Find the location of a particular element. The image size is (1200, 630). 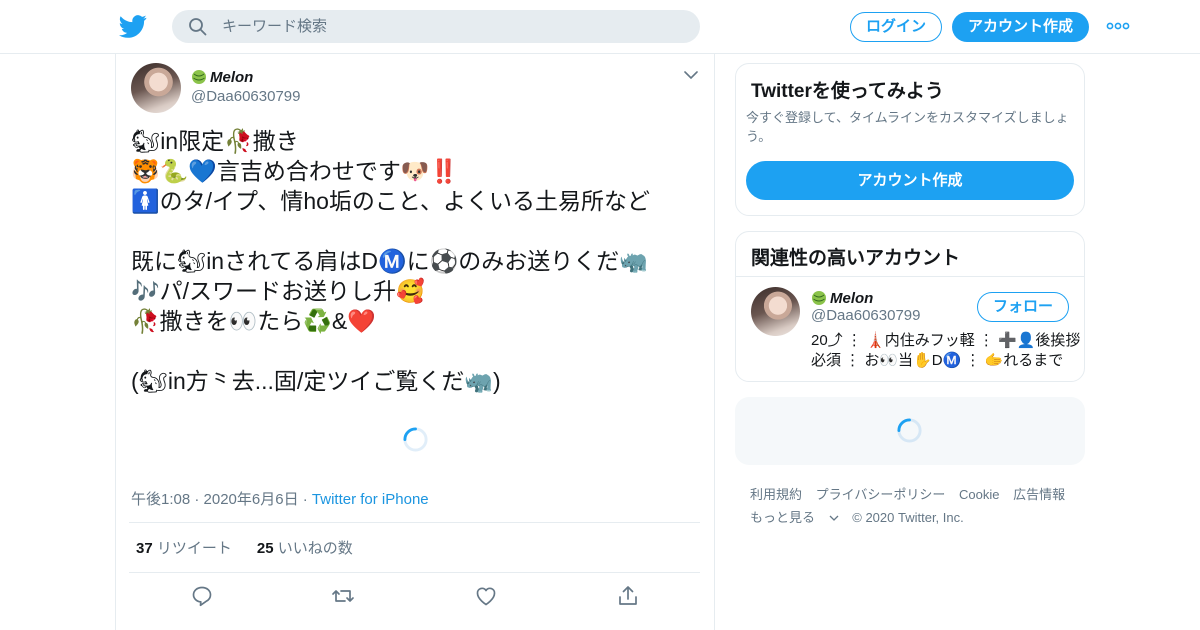

like-label: いいねの数 is located at coordinates (315, 548).